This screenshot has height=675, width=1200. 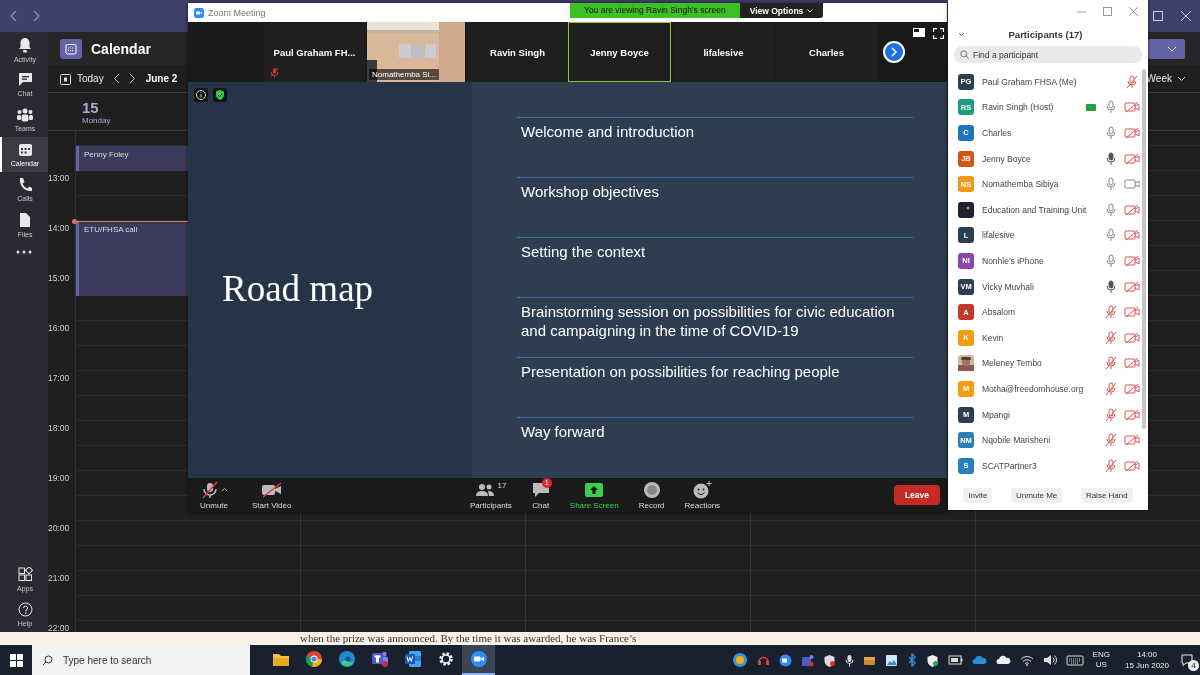 I want to click on leave-button: Leave, so click(x=916, y=495).